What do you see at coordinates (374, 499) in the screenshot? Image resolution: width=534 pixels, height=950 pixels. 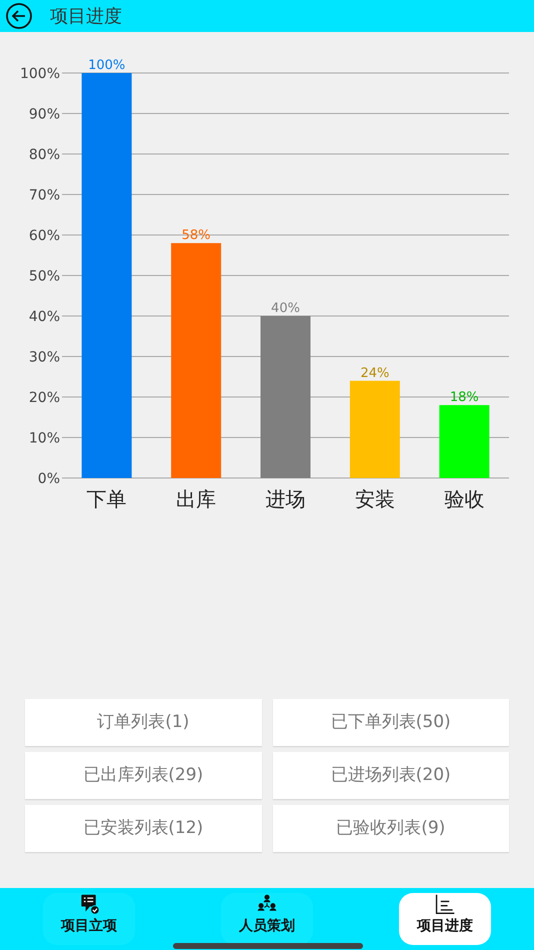 I see `category-label: 安装` at bounding box center [374, 499].